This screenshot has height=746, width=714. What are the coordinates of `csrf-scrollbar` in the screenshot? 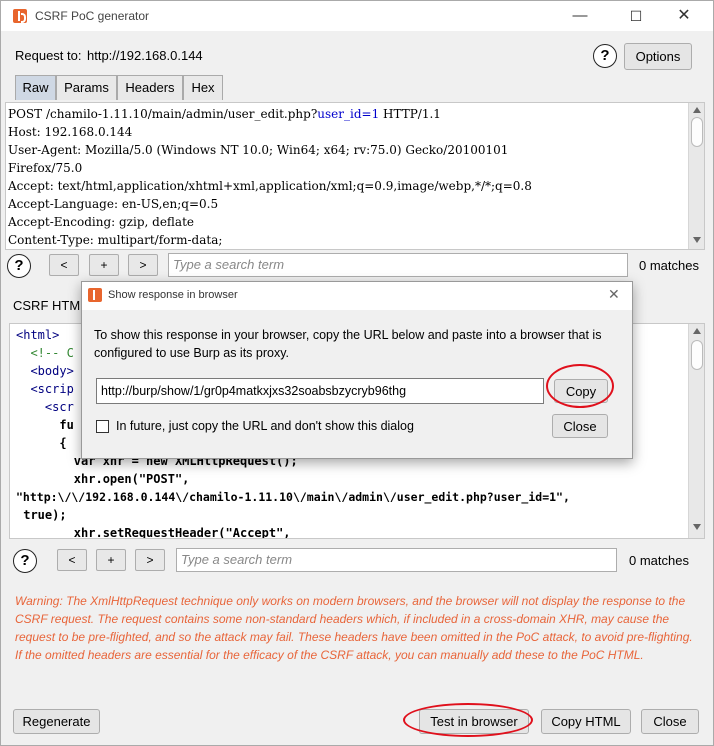 It's located at (696, 431).